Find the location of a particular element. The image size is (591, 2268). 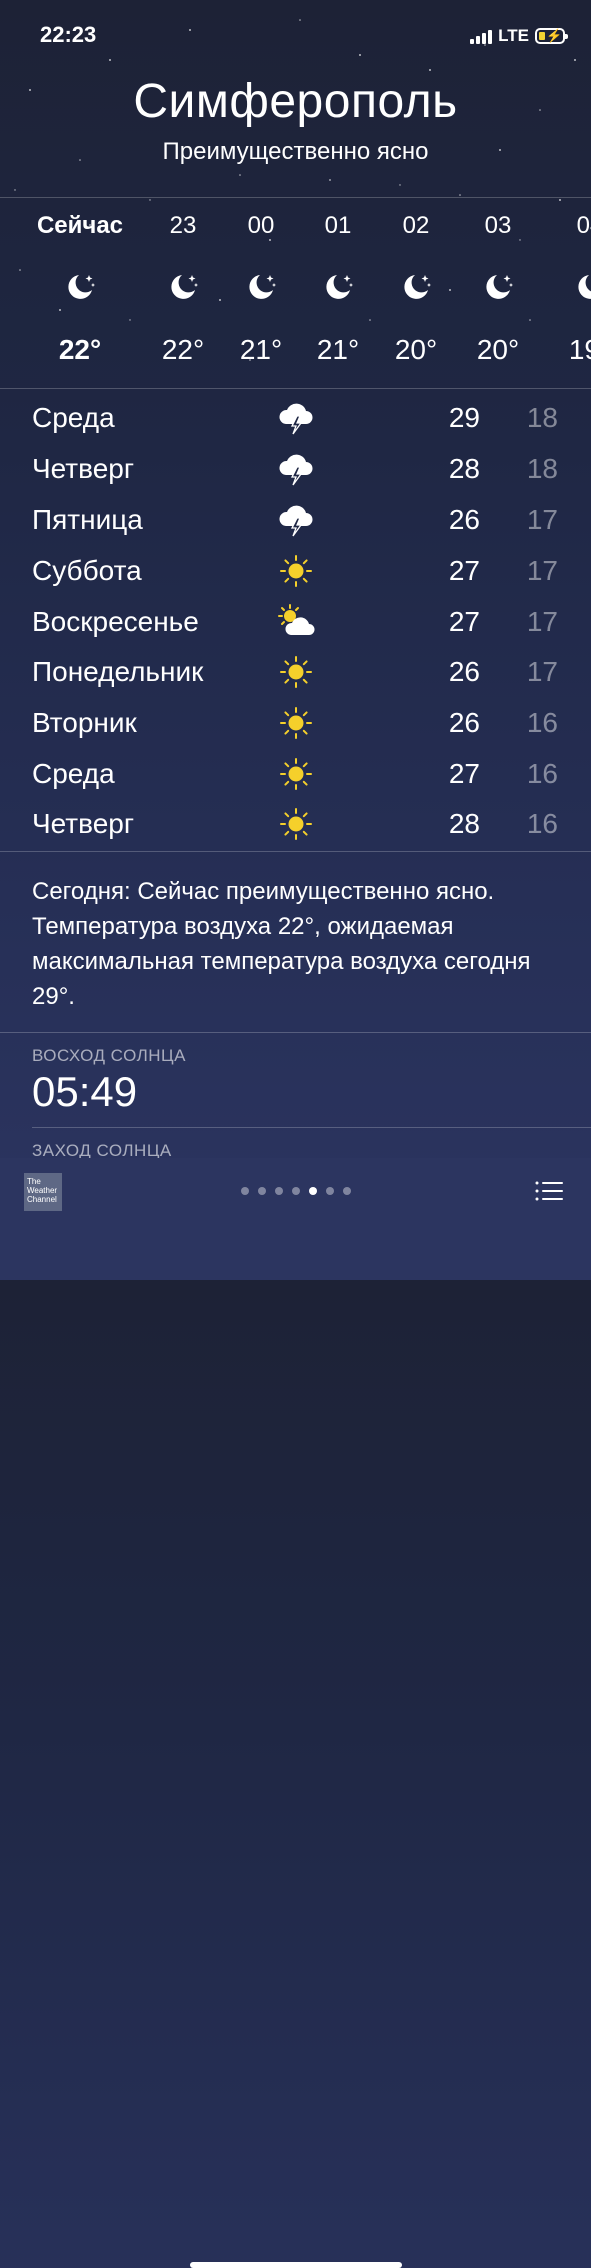

day-name: Вторник is located at coordinates (84, 722).